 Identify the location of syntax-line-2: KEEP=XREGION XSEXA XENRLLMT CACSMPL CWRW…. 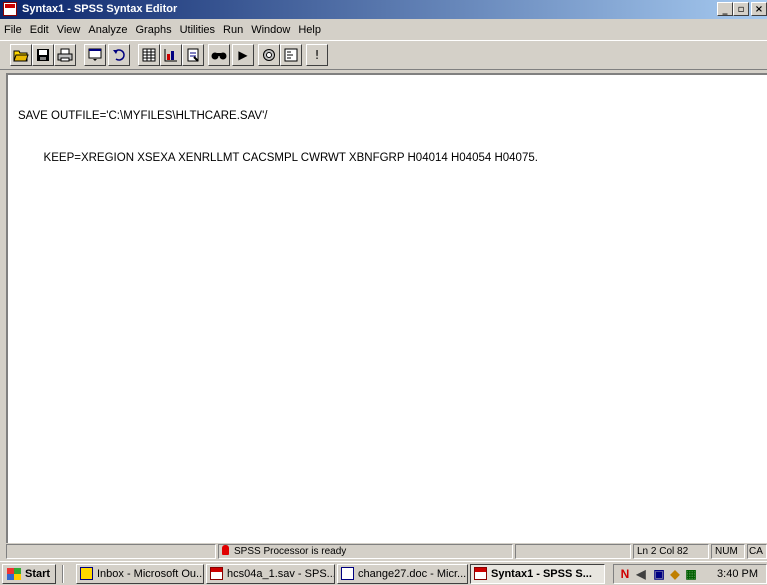
(278, 158).